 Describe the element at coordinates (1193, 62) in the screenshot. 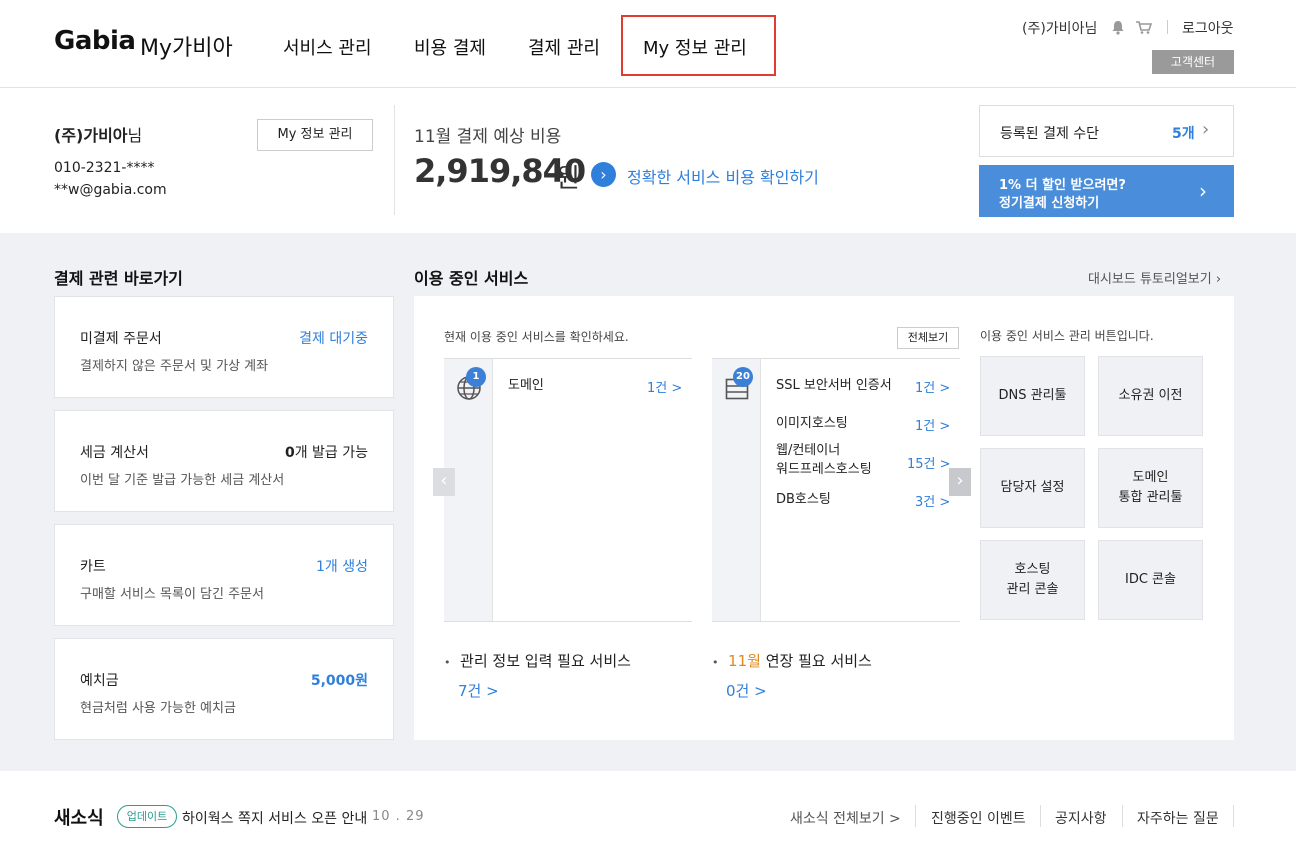

I see `customer-center-button: 고객센터` at that location.